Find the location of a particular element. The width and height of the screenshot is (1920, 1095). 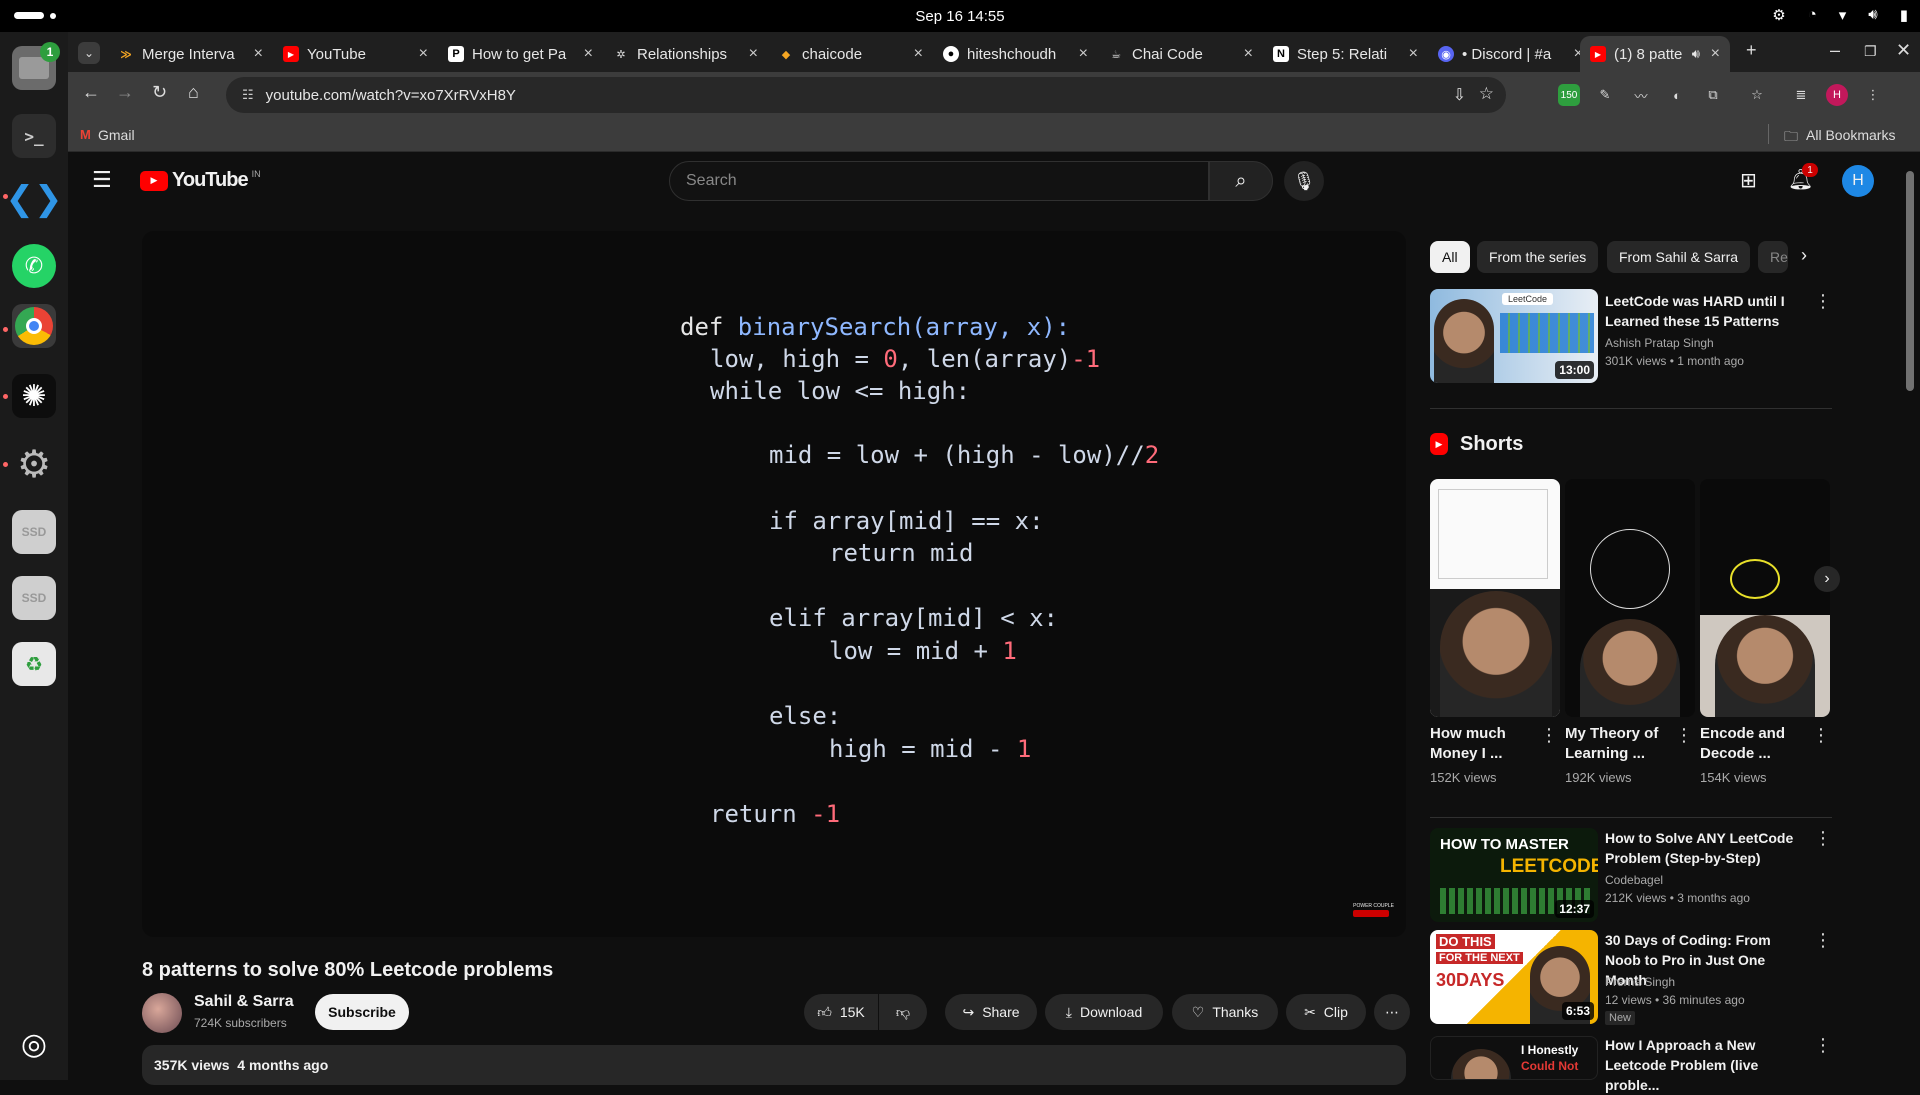

chrome-icon is located at coordinates (34, 326).